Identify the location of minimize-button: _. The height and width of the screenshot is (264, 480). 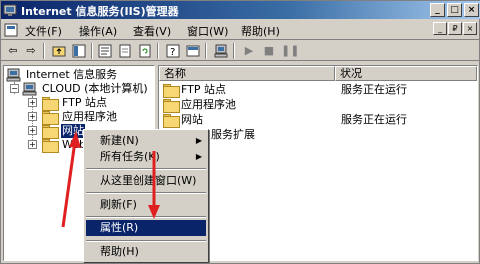
(437, 10).